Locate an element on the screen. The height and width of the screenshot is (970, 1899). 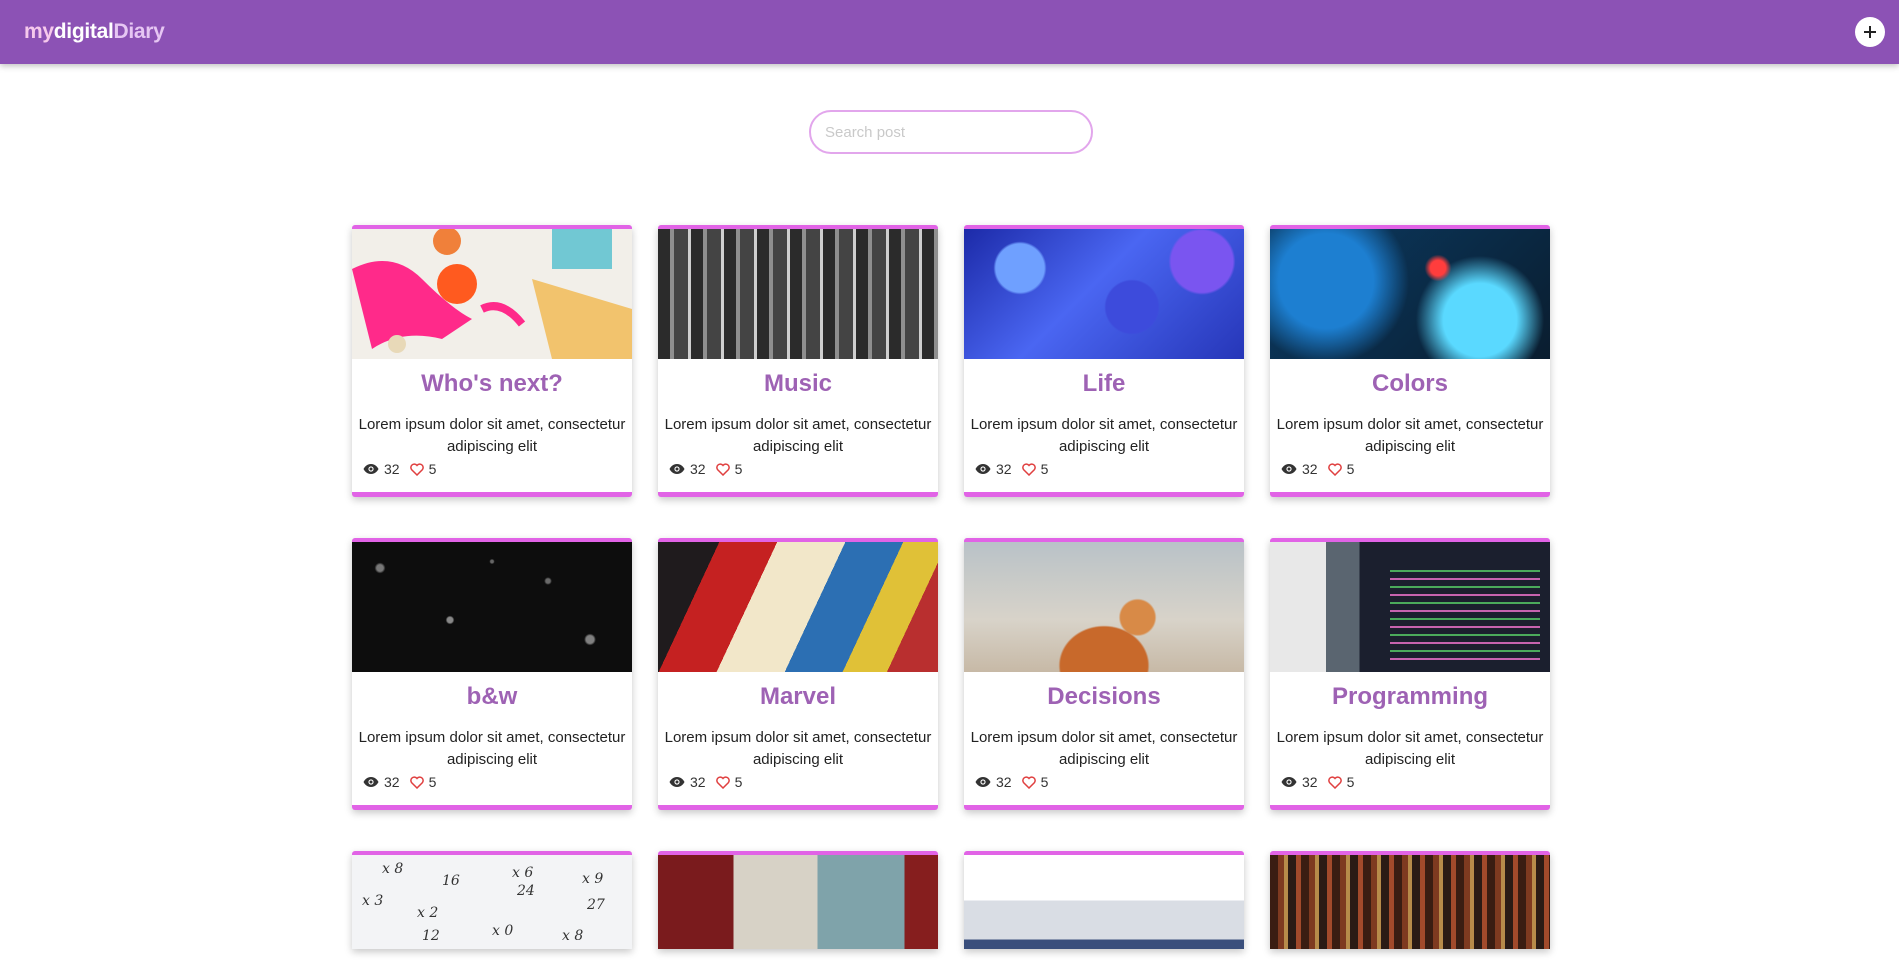
svg-text: 12 is located at coordinates (431, 936).